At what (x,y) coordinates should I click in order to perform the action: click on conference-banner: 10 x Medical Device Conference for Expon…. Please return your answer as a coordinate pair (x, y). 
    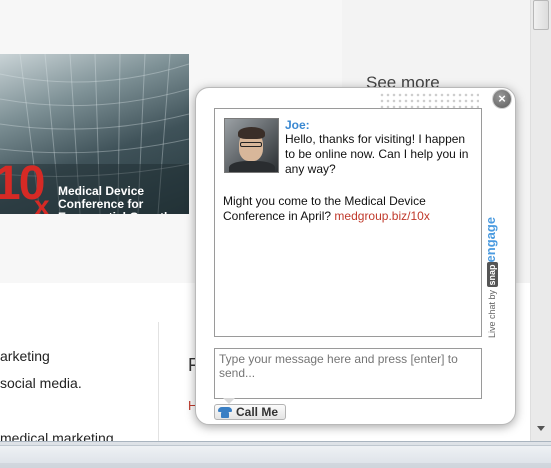
    Looking at the image, I should click on (94, 134).